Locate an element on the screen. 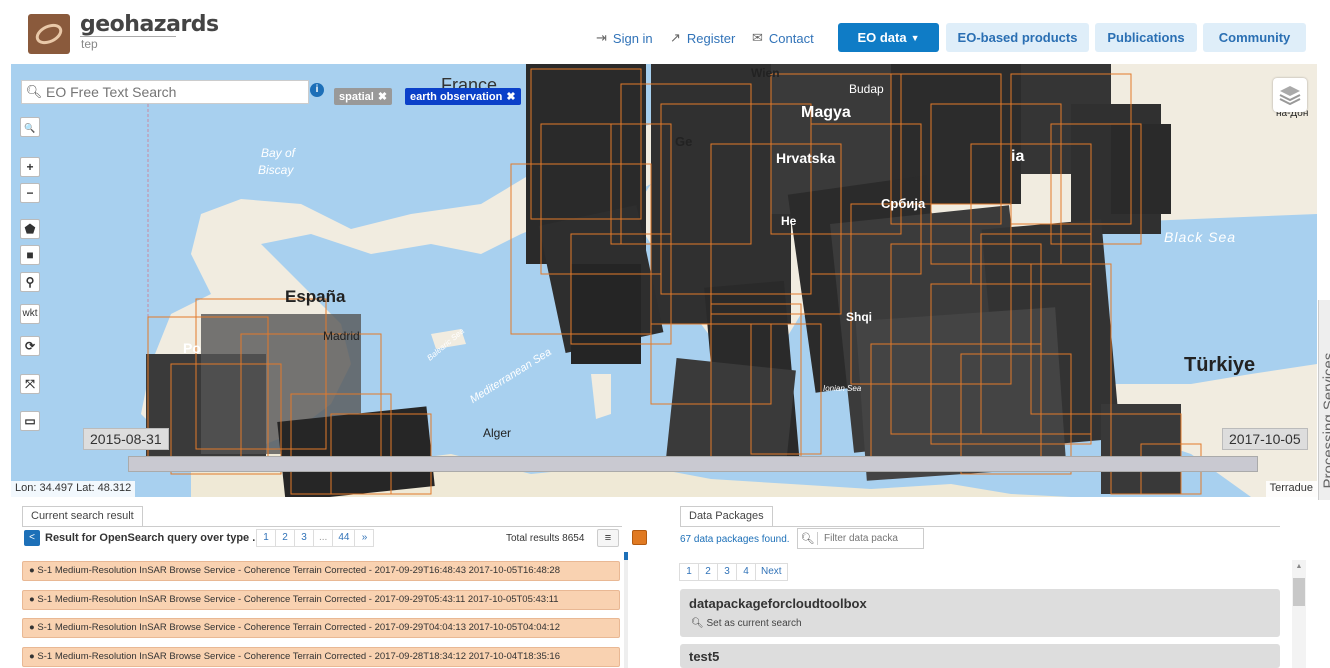  info-icon: i is located at coordinates (317, 90).